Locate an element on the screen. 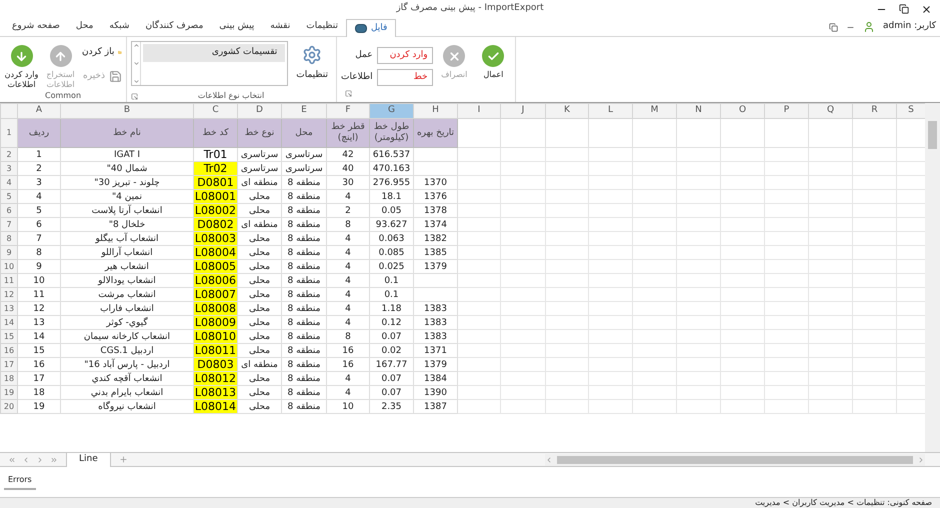  column-header: O is located at coordinates (742, 111).